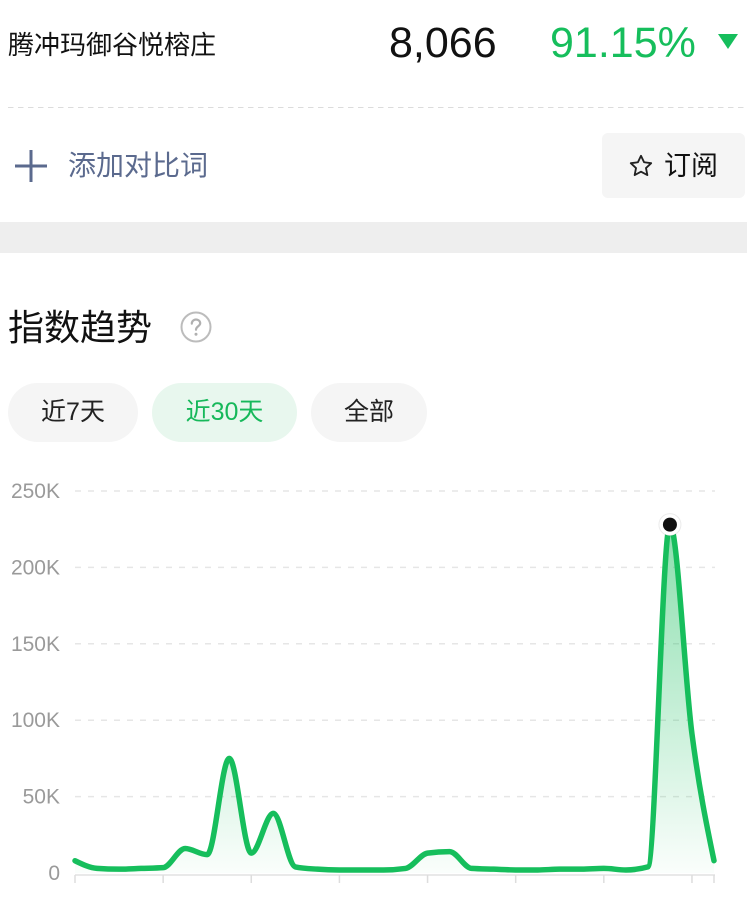 This screenshot has width=747, height=897. Describe the element at coordinates (377, 107) in the screenshot. I see `dashed-divider` at that location.